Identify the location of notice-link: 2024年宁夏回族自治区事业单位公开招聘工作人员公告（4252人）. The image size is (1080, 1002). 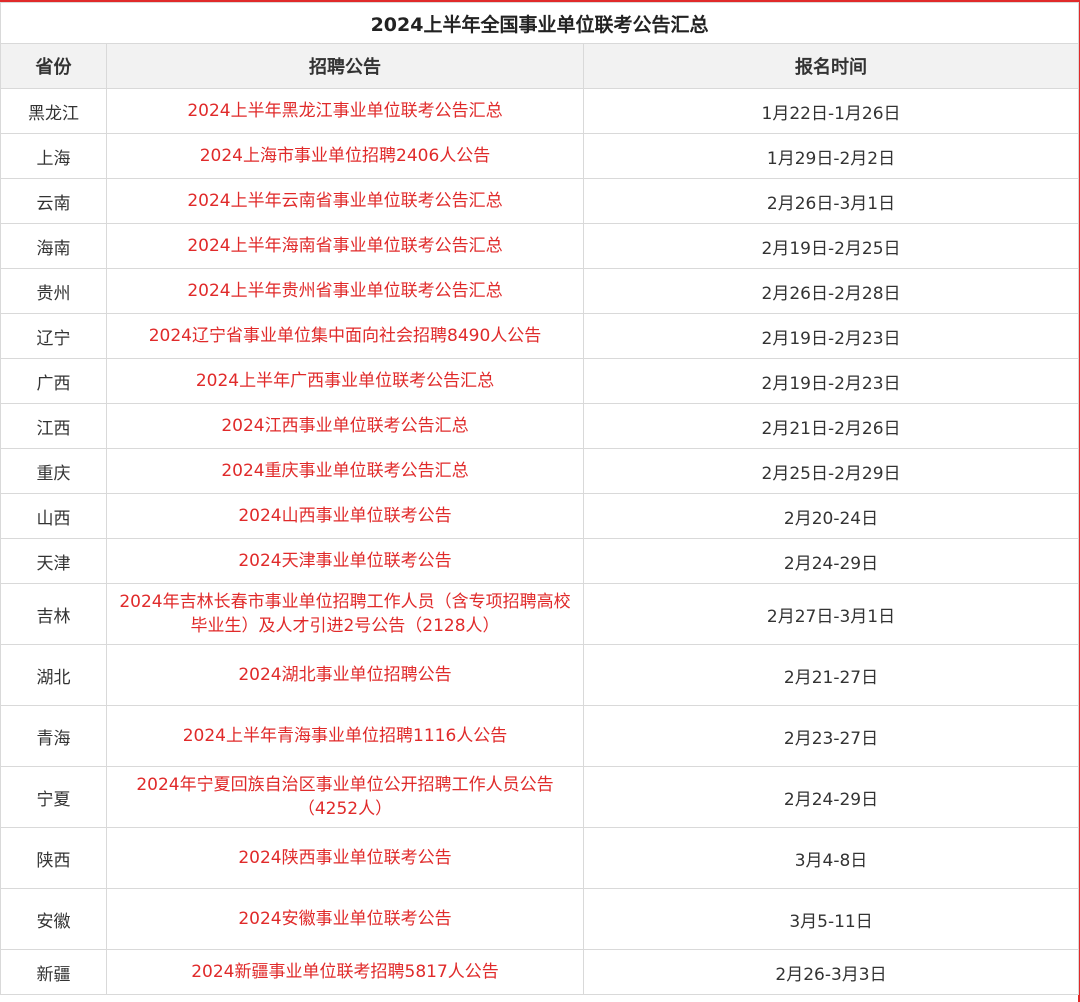
(345, 797).